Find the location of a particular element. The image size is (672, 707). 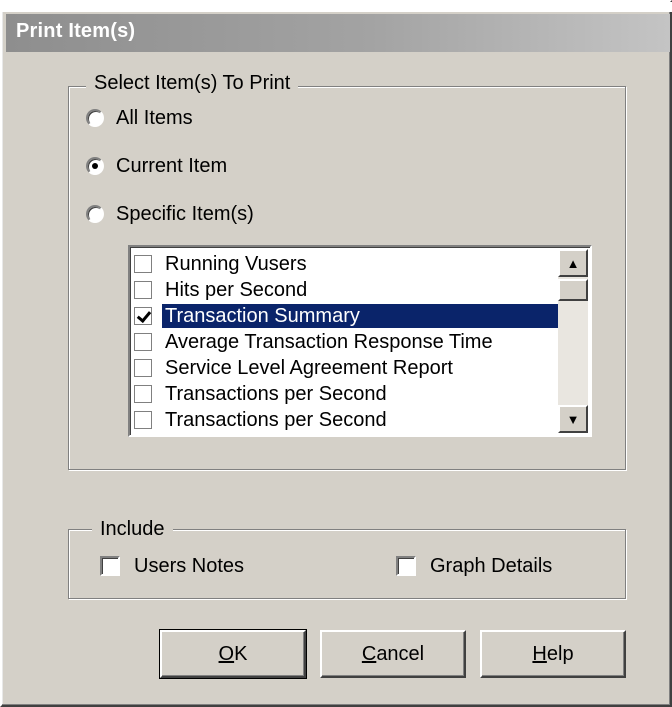

help-mnemonic: H is located at coordinates (539, 653).